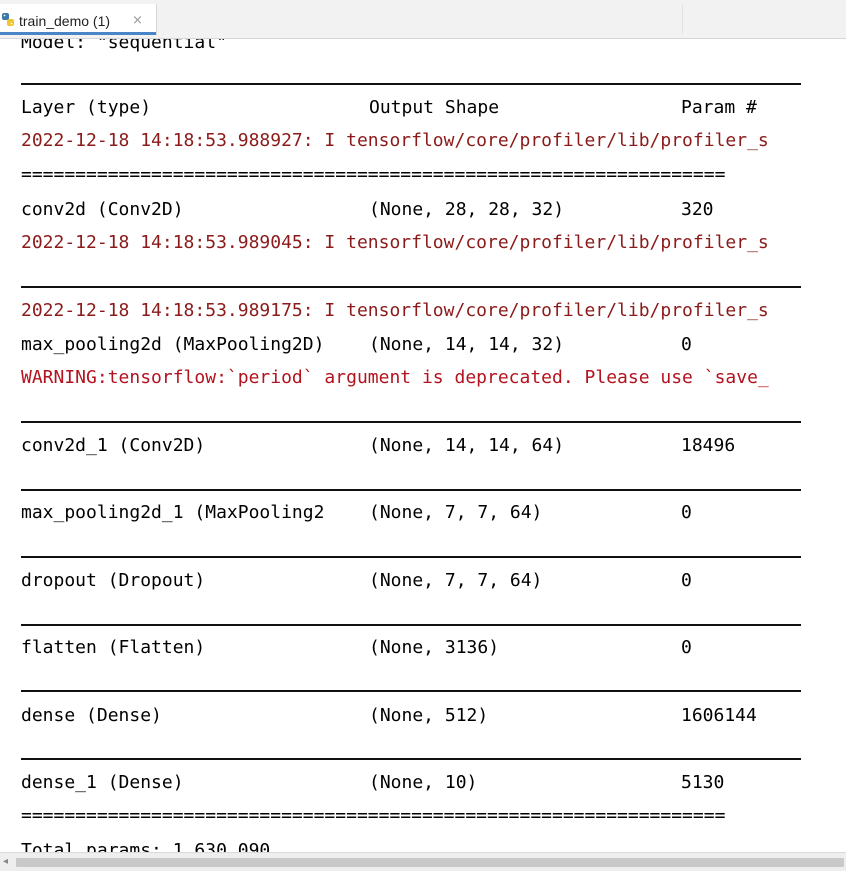 This screenshot has height=871, width=846. Describe the element at coordinates (423, 782) in the screenshot. I see `output-shape: (None, 10)` at that location.